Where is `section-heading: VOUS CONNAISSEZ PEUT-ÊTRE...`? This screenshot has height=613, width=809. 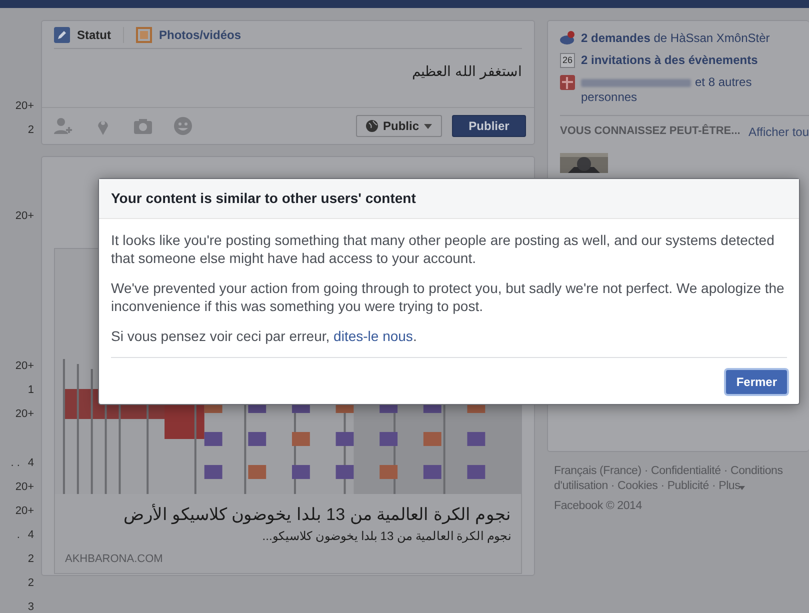
section-heading: VOUS CONNAISSEZ PEUT-ÊTRE... is located at coordinates (650, 132).